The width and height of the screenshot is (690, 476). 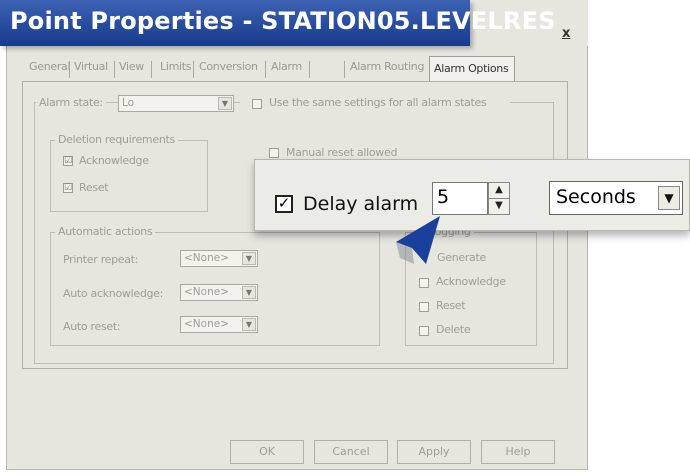 What do you see at coordinates (116, 139) in the screenshot?
I see `deletion-requirements-title: Deletion requirements` at bounding box center [116, 139].